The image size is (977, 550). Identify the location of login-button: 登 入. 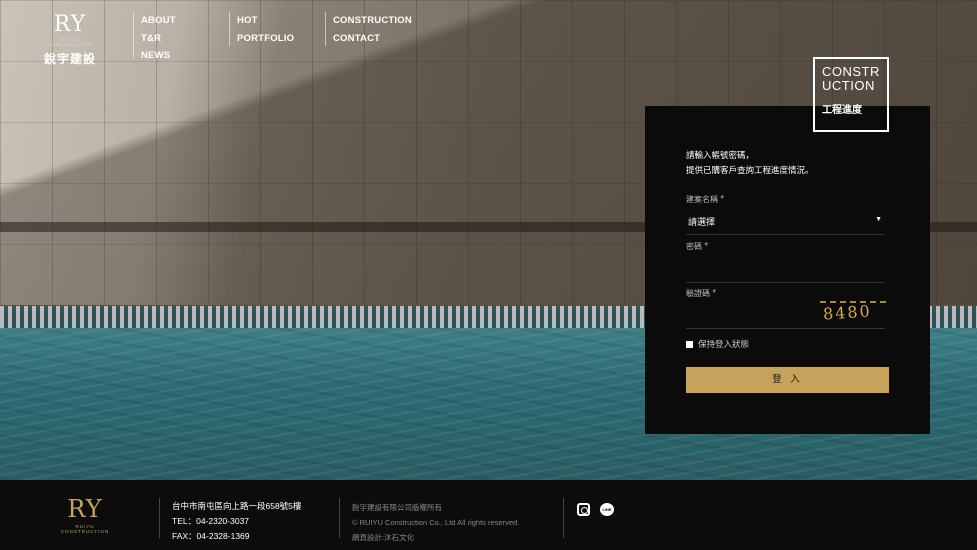
(787, 380).